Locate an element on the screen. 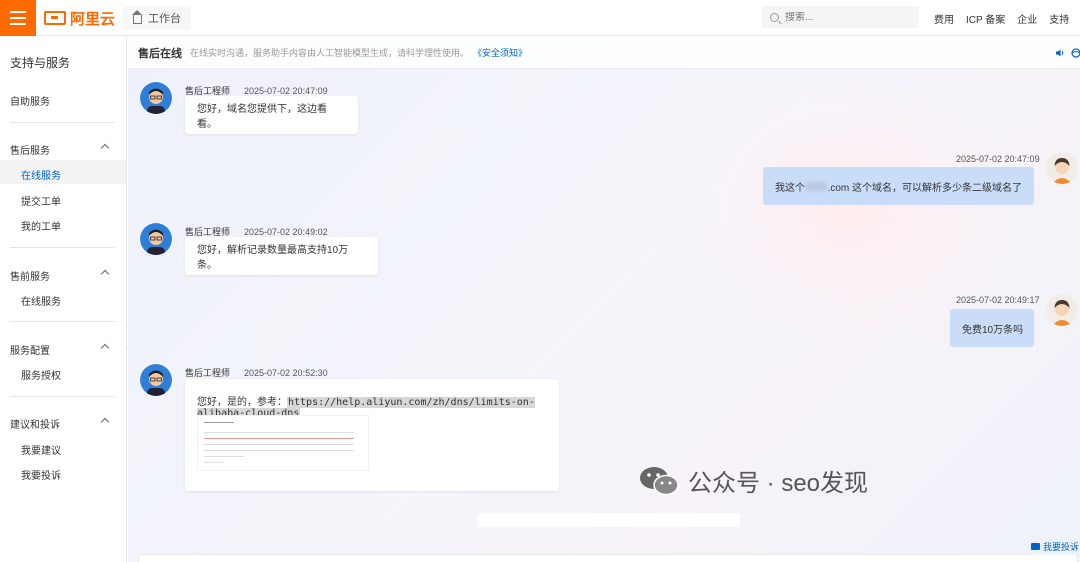 The width and height of the screenshot is (1080, 562). wechat-watermark: 公众号 · seo发现 is located at coordinates (753, 480).